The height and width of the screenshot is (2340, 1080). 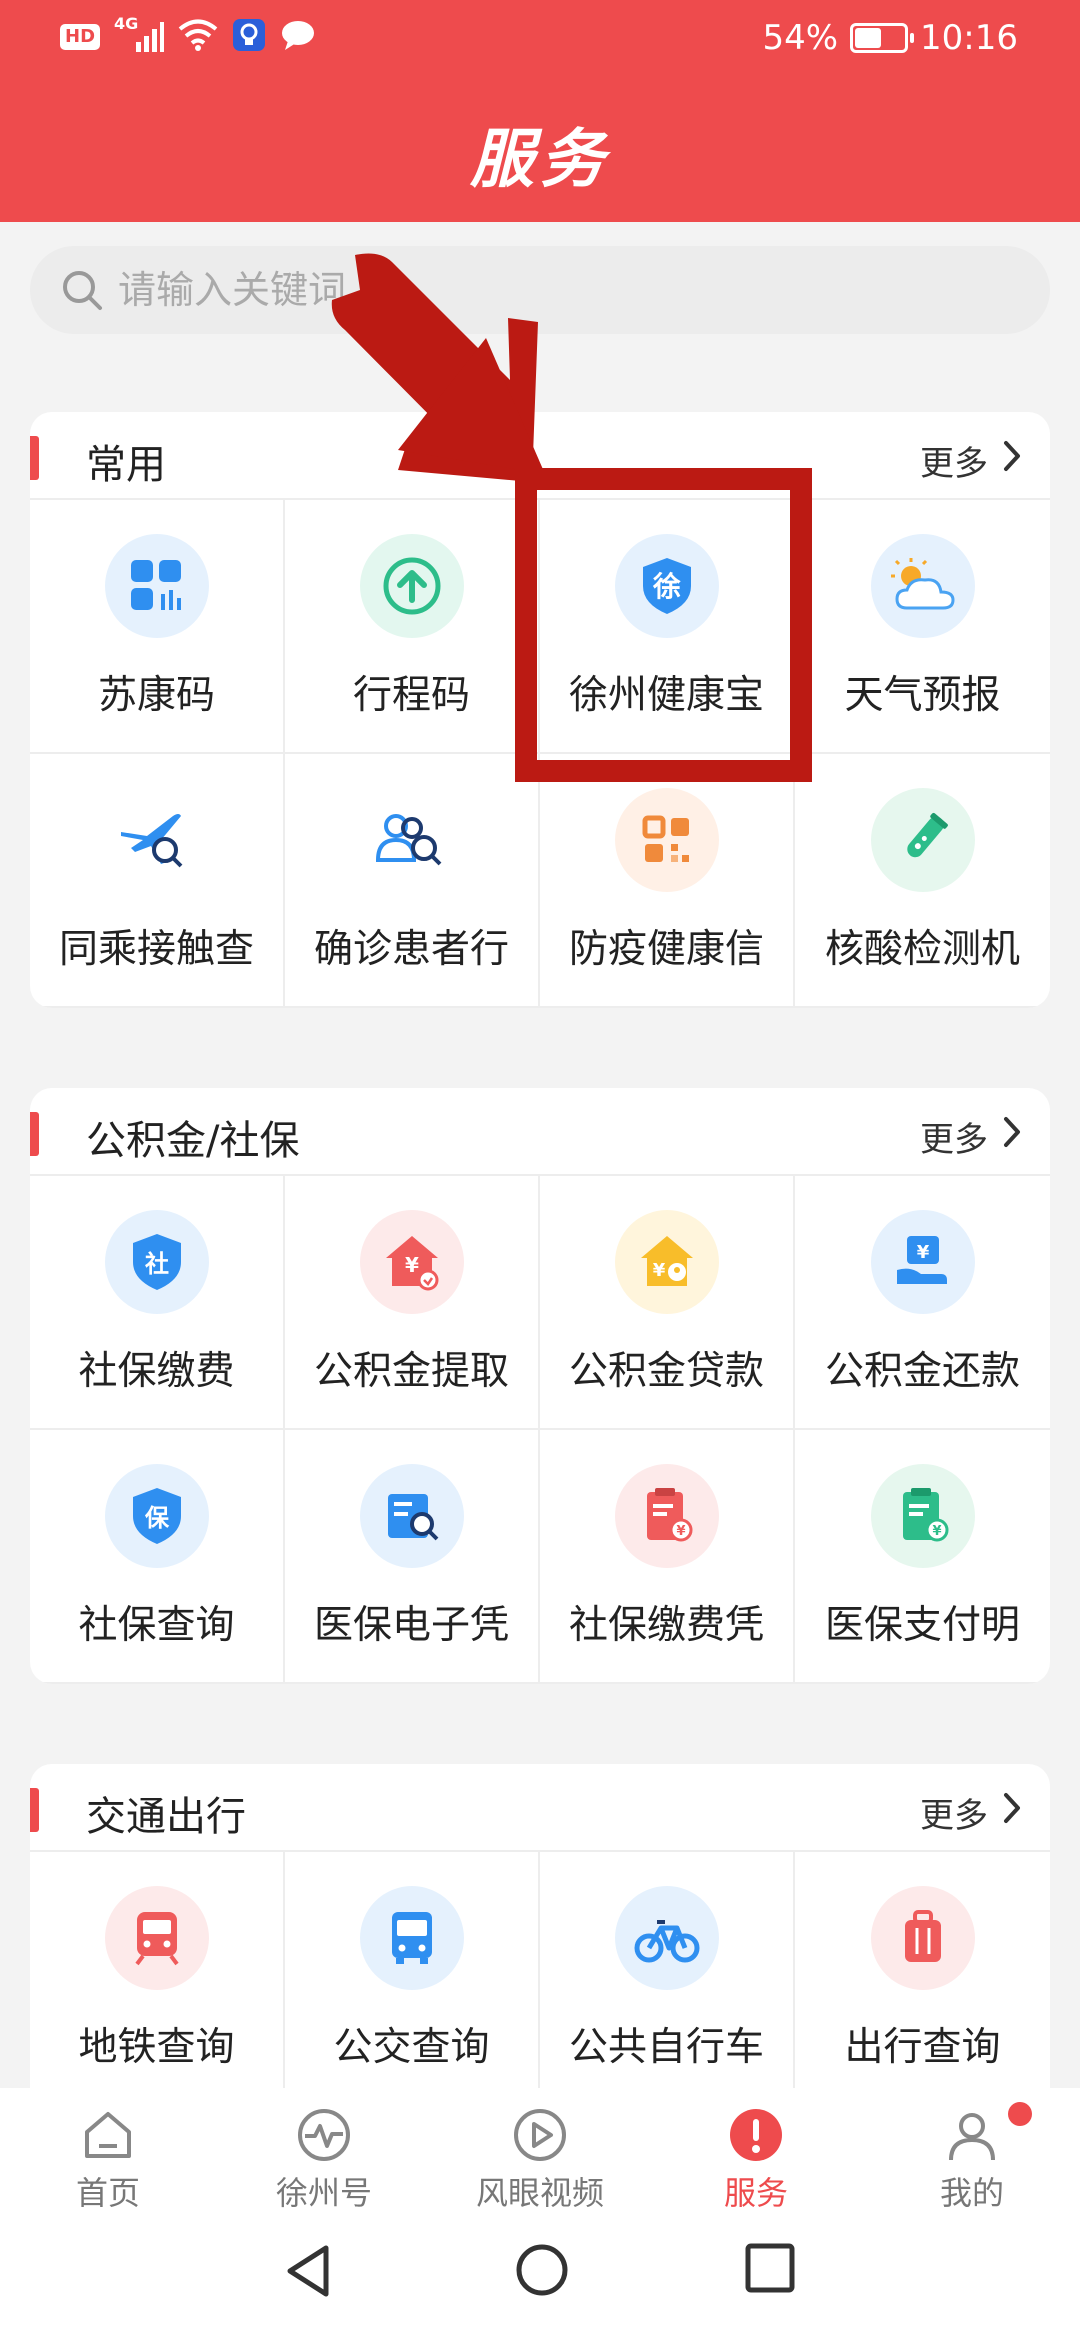 What do you see at coordinates (969, 38) in the screenshot?
I see `clock-time: 10:16` at bounding box center [969, 38].